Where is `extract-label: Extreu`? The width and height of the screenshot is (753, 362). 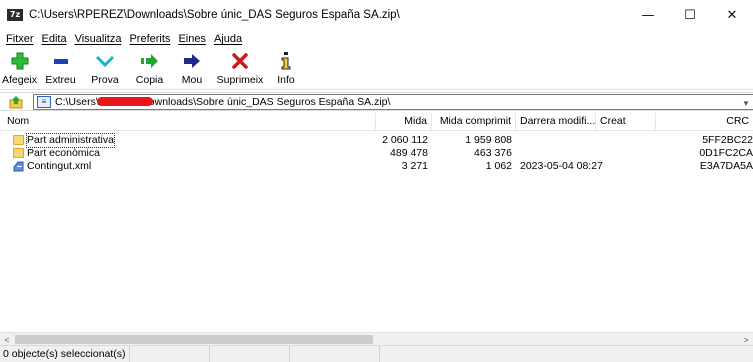
extract-label: Extreu is located at coordinates (60, 80).